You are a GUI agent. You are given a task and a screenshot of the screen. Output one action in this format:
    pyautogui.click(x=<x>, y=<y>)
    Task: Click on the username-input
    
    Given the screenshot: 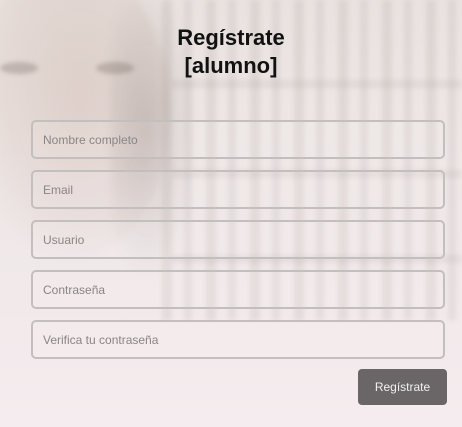 What is the action you would take?
    pyautogui.click(x=238, y=239)
    